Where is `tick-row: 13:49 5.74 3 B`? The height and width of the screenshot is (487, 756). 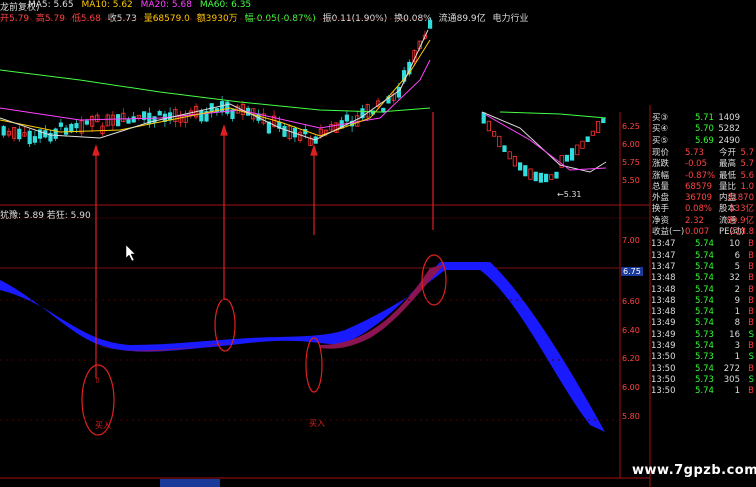
tick-row: 13:49 5.74 3 B is located at coordinates (703, 346).